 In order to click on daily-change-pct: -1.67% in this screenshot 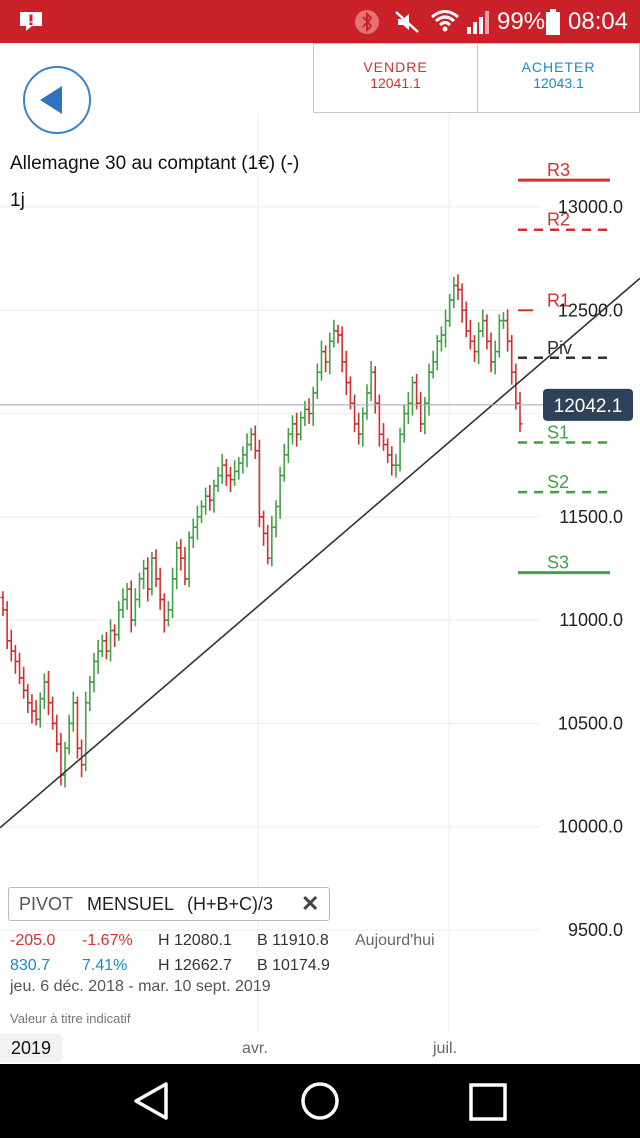, I will do `click(107, 940)`.